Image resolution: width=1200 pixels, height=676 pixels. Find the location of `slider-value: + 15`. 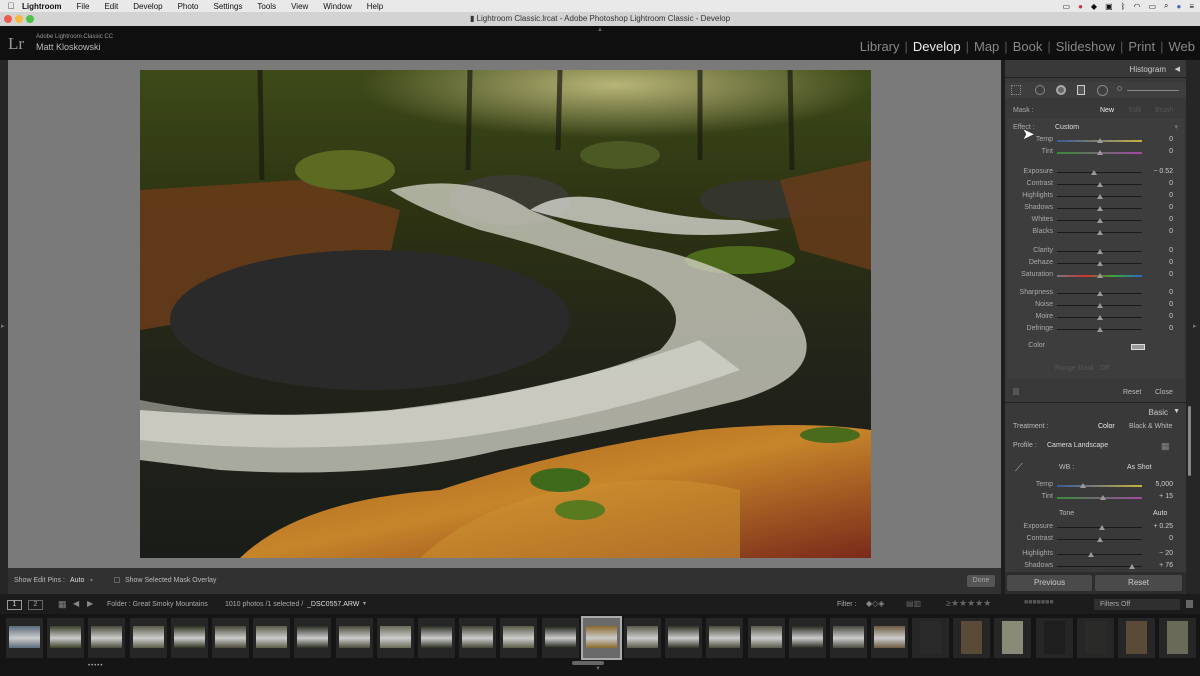

slider-value: + 15 is located at coordinates (1166, 496).